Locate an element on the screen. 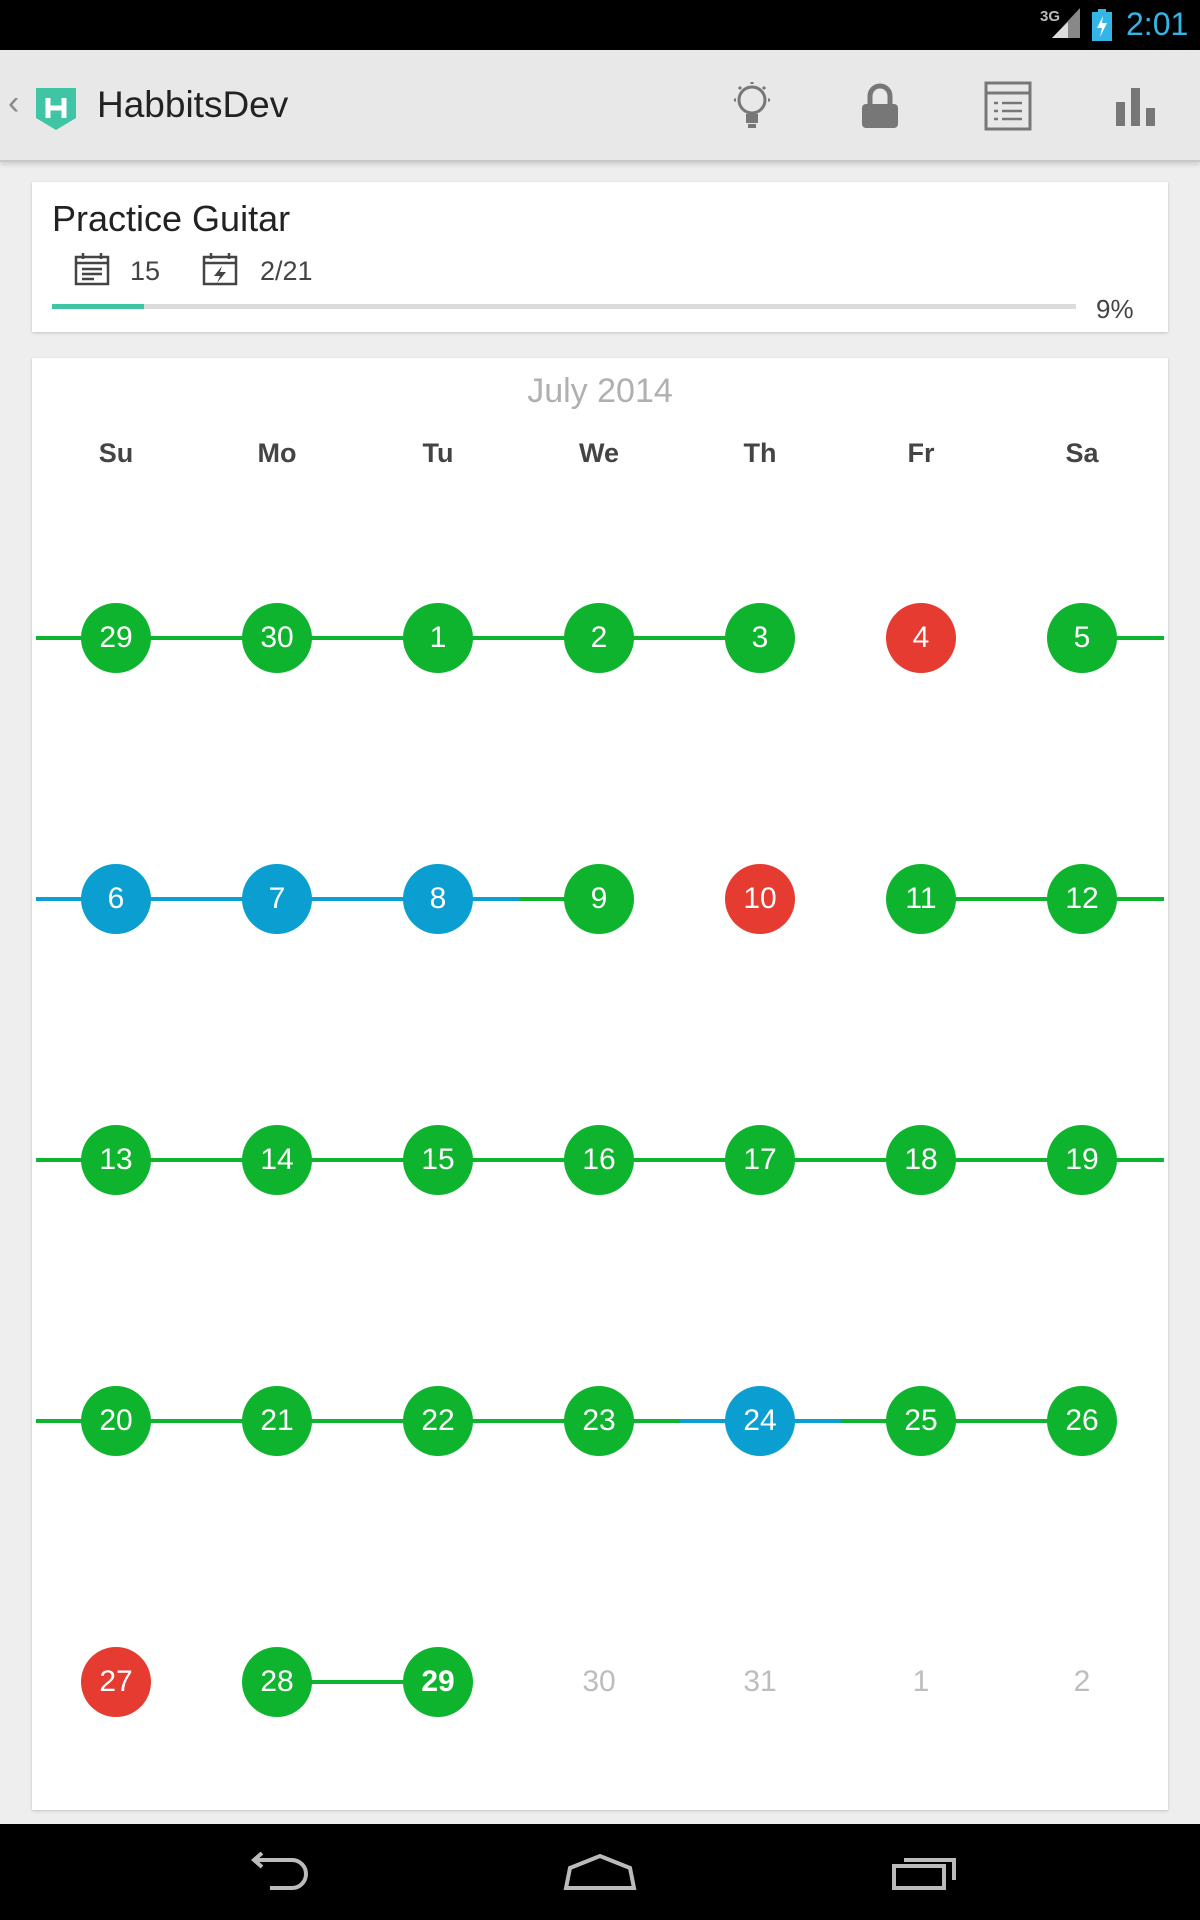 This screenshot has height=1920, width=1200. calendar-day: 30 is located at coordinates (277, 638).